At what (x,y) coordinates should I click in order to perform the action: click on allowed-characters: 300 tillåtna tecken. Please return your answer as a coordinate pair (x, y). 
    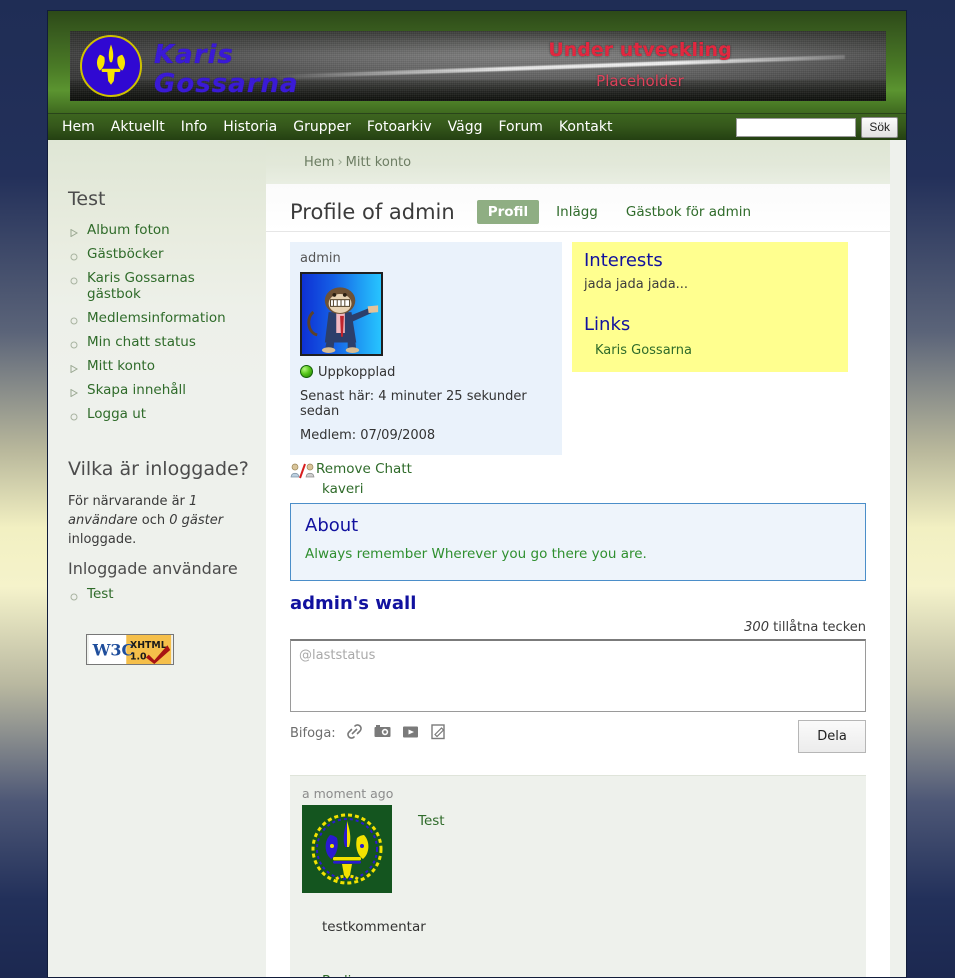
    Looking at the image, I should click on (578, 627).